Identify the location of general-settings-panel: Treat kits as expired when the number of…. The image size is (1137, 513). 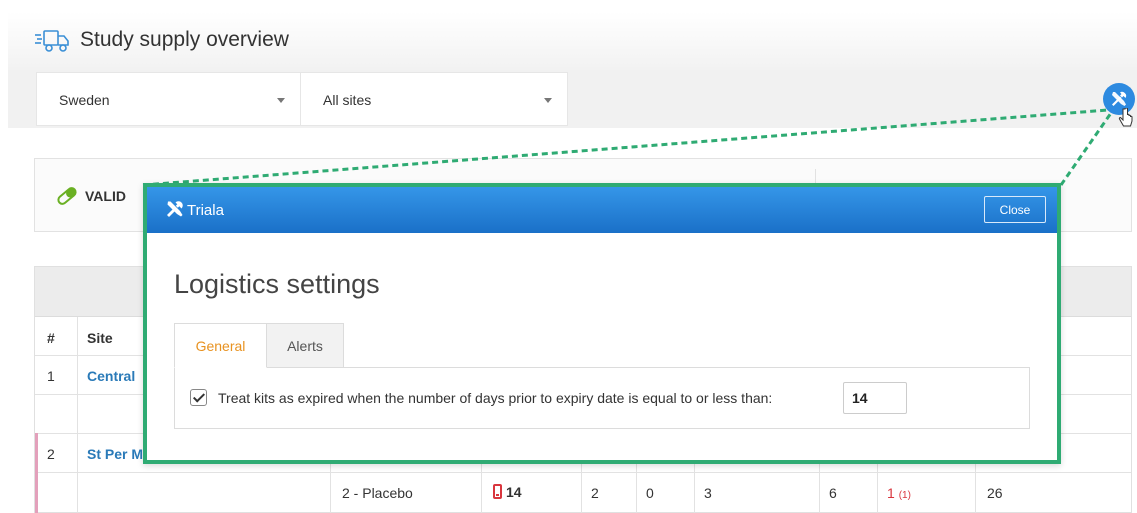
(602, 398).